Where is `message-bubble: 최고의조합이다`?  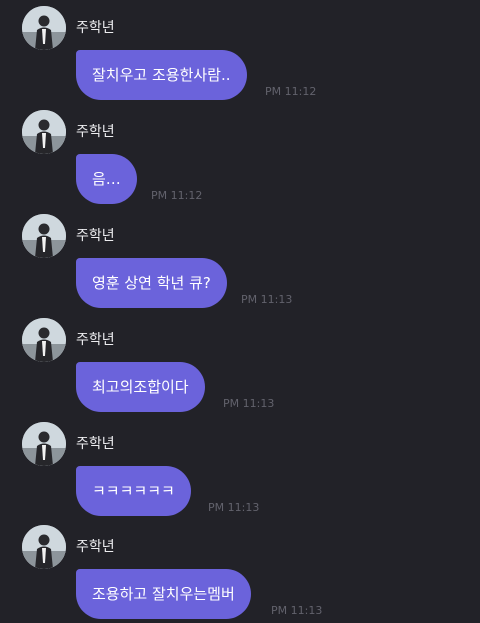 message-bubble: 최고의조합이다 is located at coordinates (140, 387).